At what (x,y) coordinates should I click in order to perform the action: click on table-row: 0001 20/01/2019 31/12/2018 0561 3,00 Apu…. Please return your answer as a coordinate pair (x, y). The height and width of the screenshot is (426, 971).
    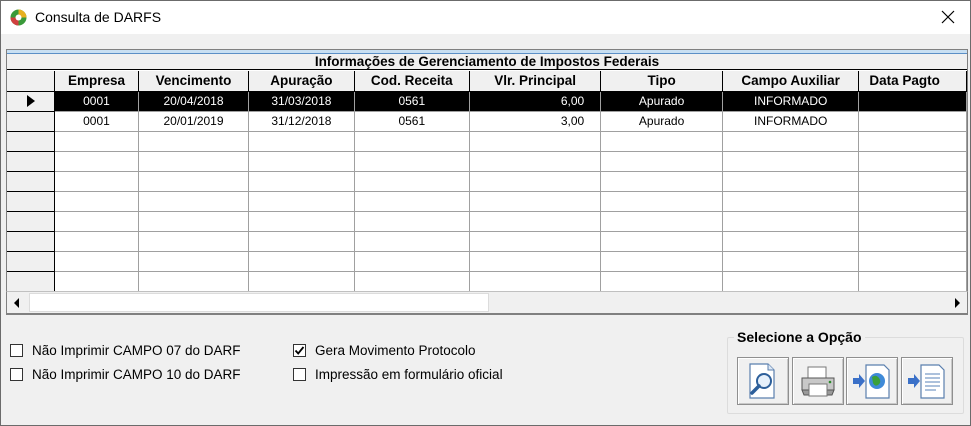
    Looking at the image, I should click on (487, 121).